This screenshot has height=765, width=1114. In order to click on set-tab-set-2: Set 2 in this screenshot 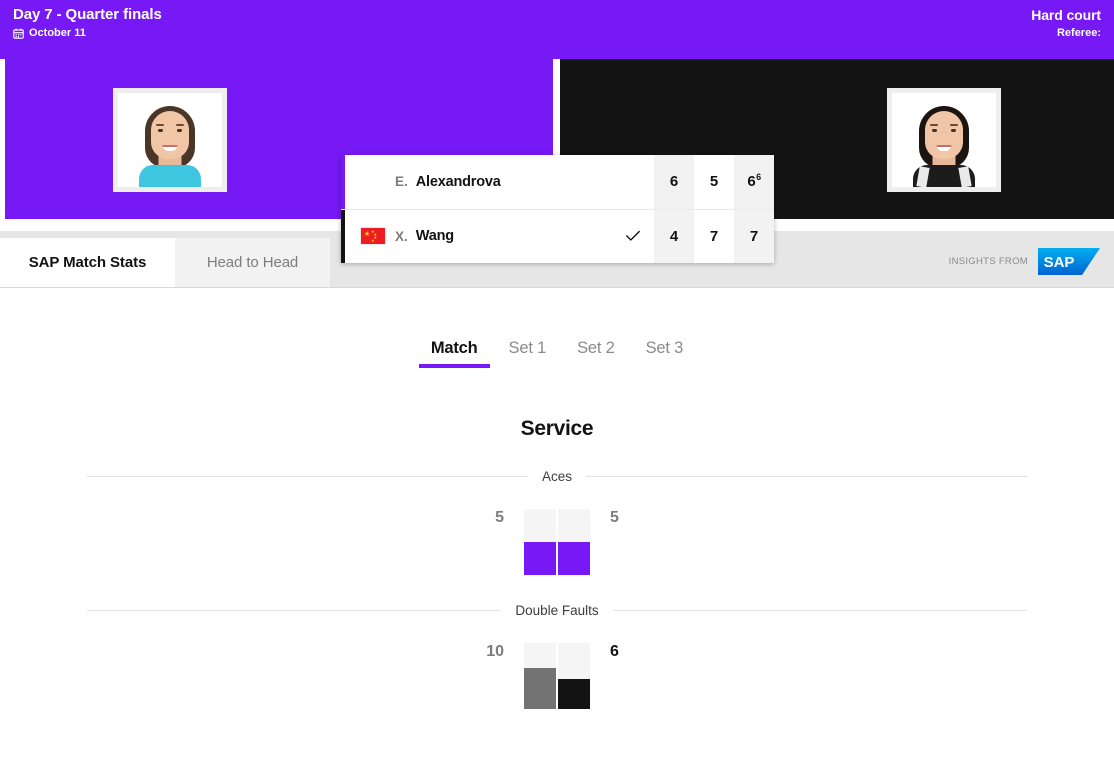, I will do `click(596, 353)`.